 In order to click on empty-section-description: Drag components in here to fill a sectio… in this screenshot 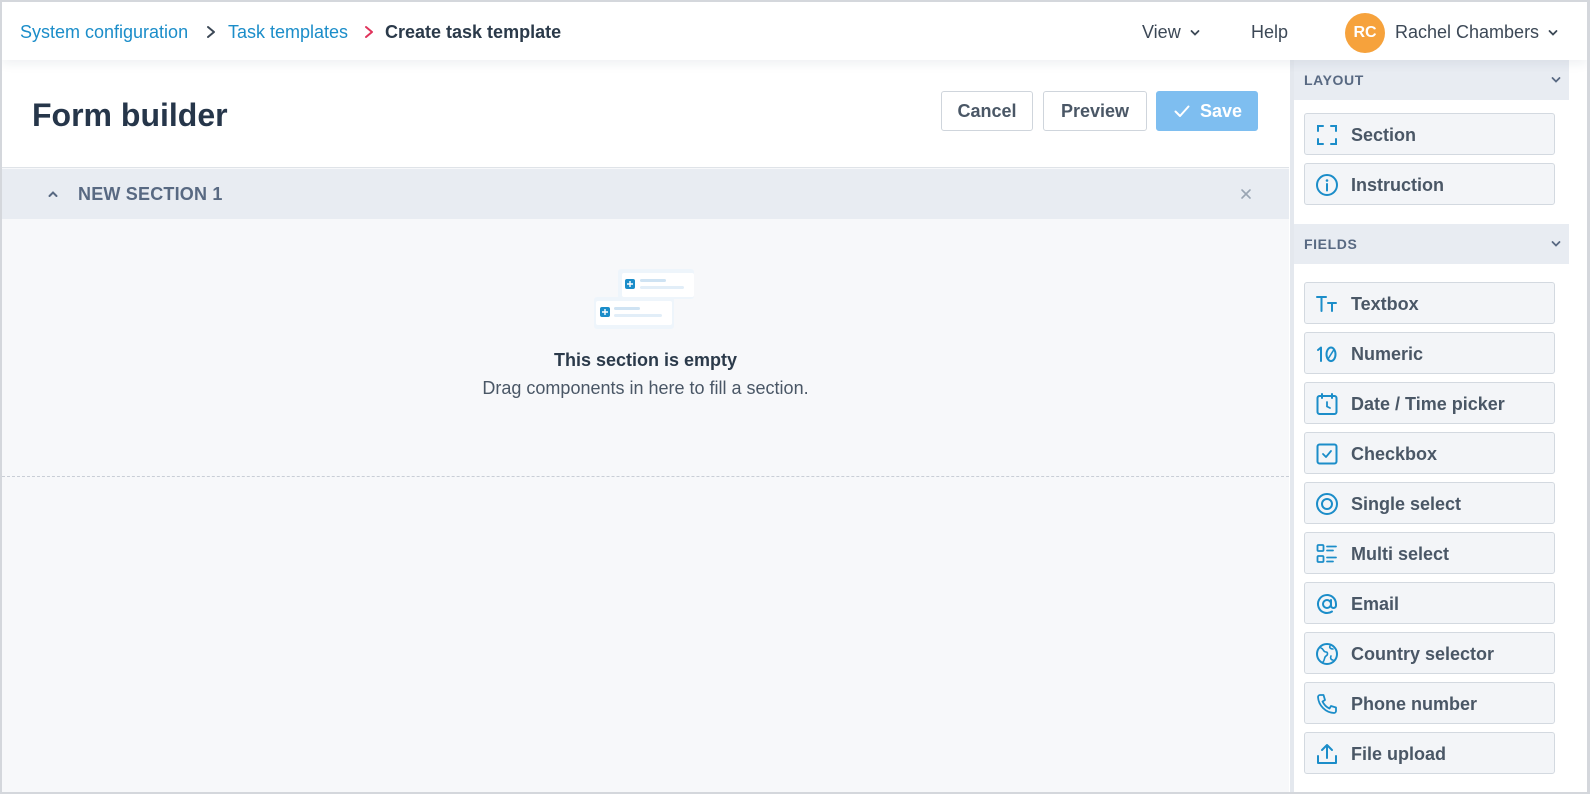, I will do `click(645, 388)`.